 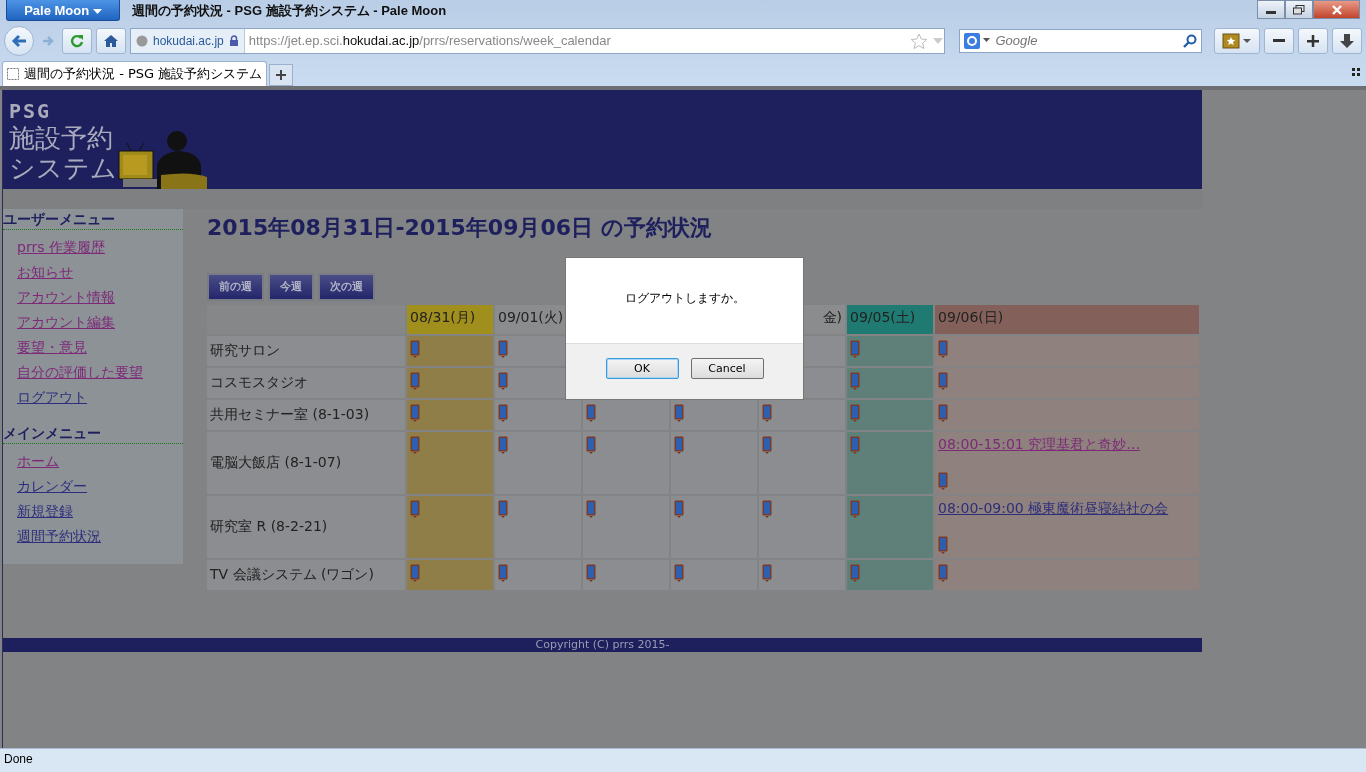 I want to click on window-title: 週間の予約状況 - PSG 施設予約システム - Pale Moon, so click(x=289, y=11).